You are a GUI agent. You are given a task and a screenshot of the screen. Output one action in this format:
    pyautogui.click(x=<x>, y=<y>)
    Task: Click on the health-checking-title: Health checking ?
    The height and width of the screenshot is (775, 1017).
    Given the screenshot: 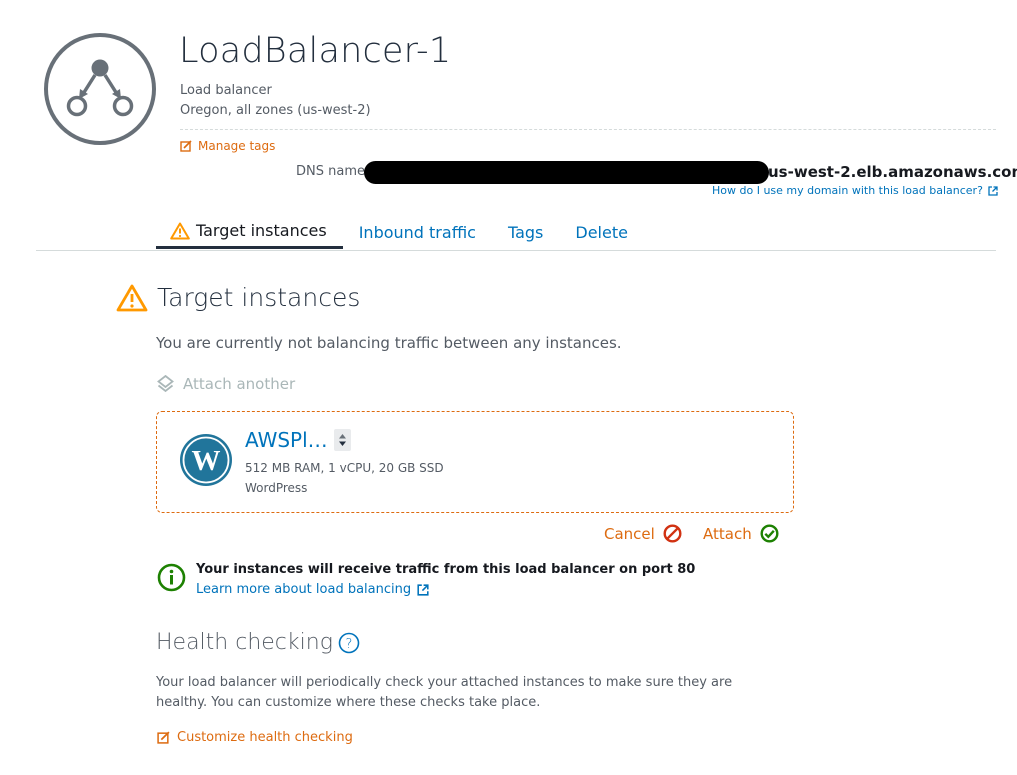 What is the action you would take?
    pyautogui.click(x=258, y=642)
    